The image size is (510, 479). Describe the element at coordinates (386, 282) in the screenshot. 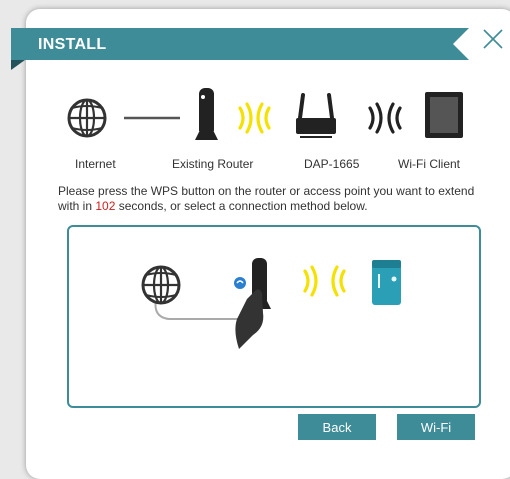

I see `extender-device-icon` at that location.